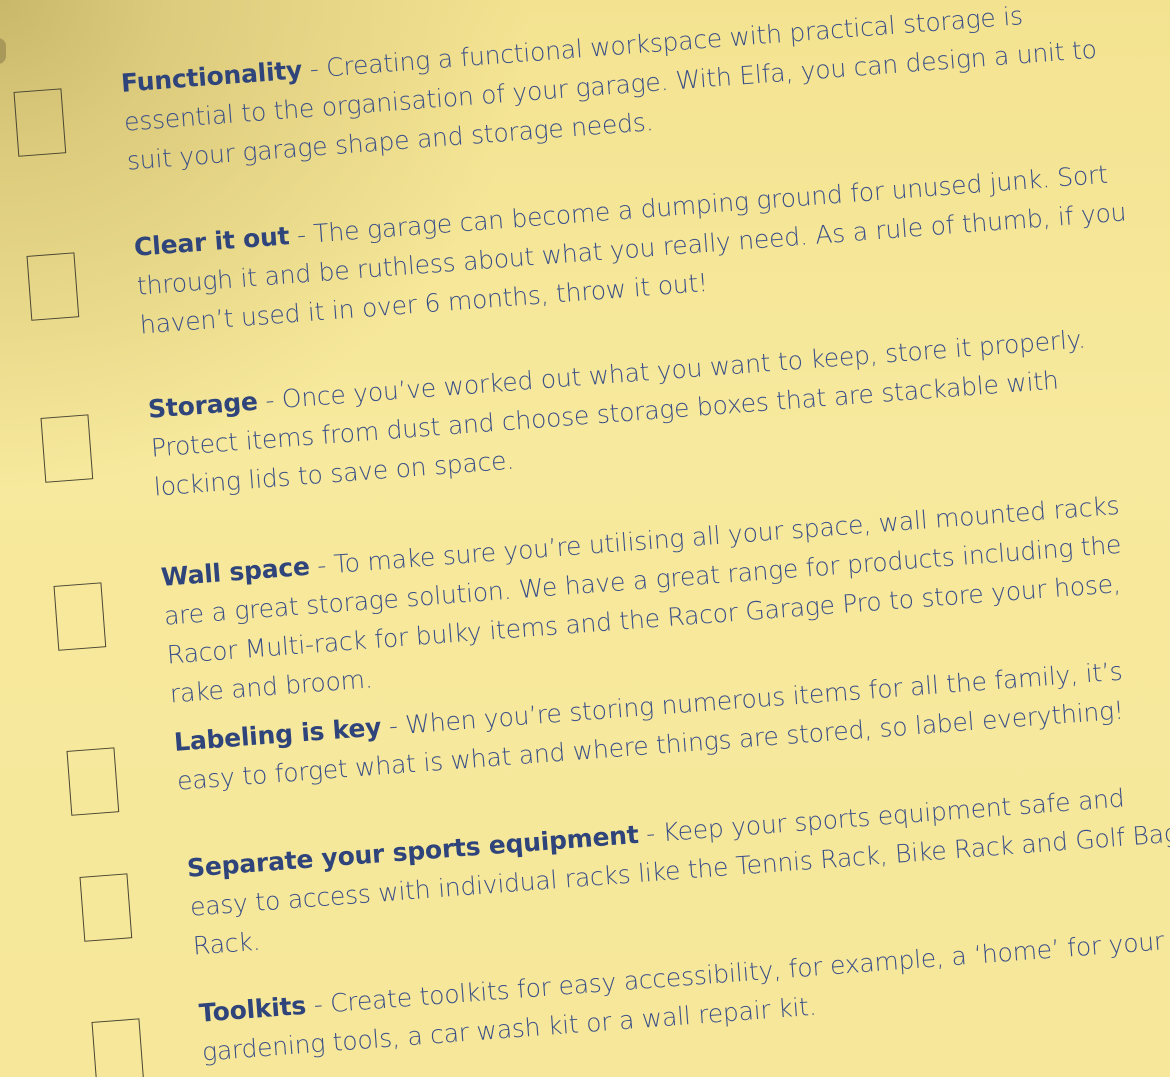  Describe the element at coordinates (253, 1009) in the screenshot. I see `item-title: Toolkits` at that location.